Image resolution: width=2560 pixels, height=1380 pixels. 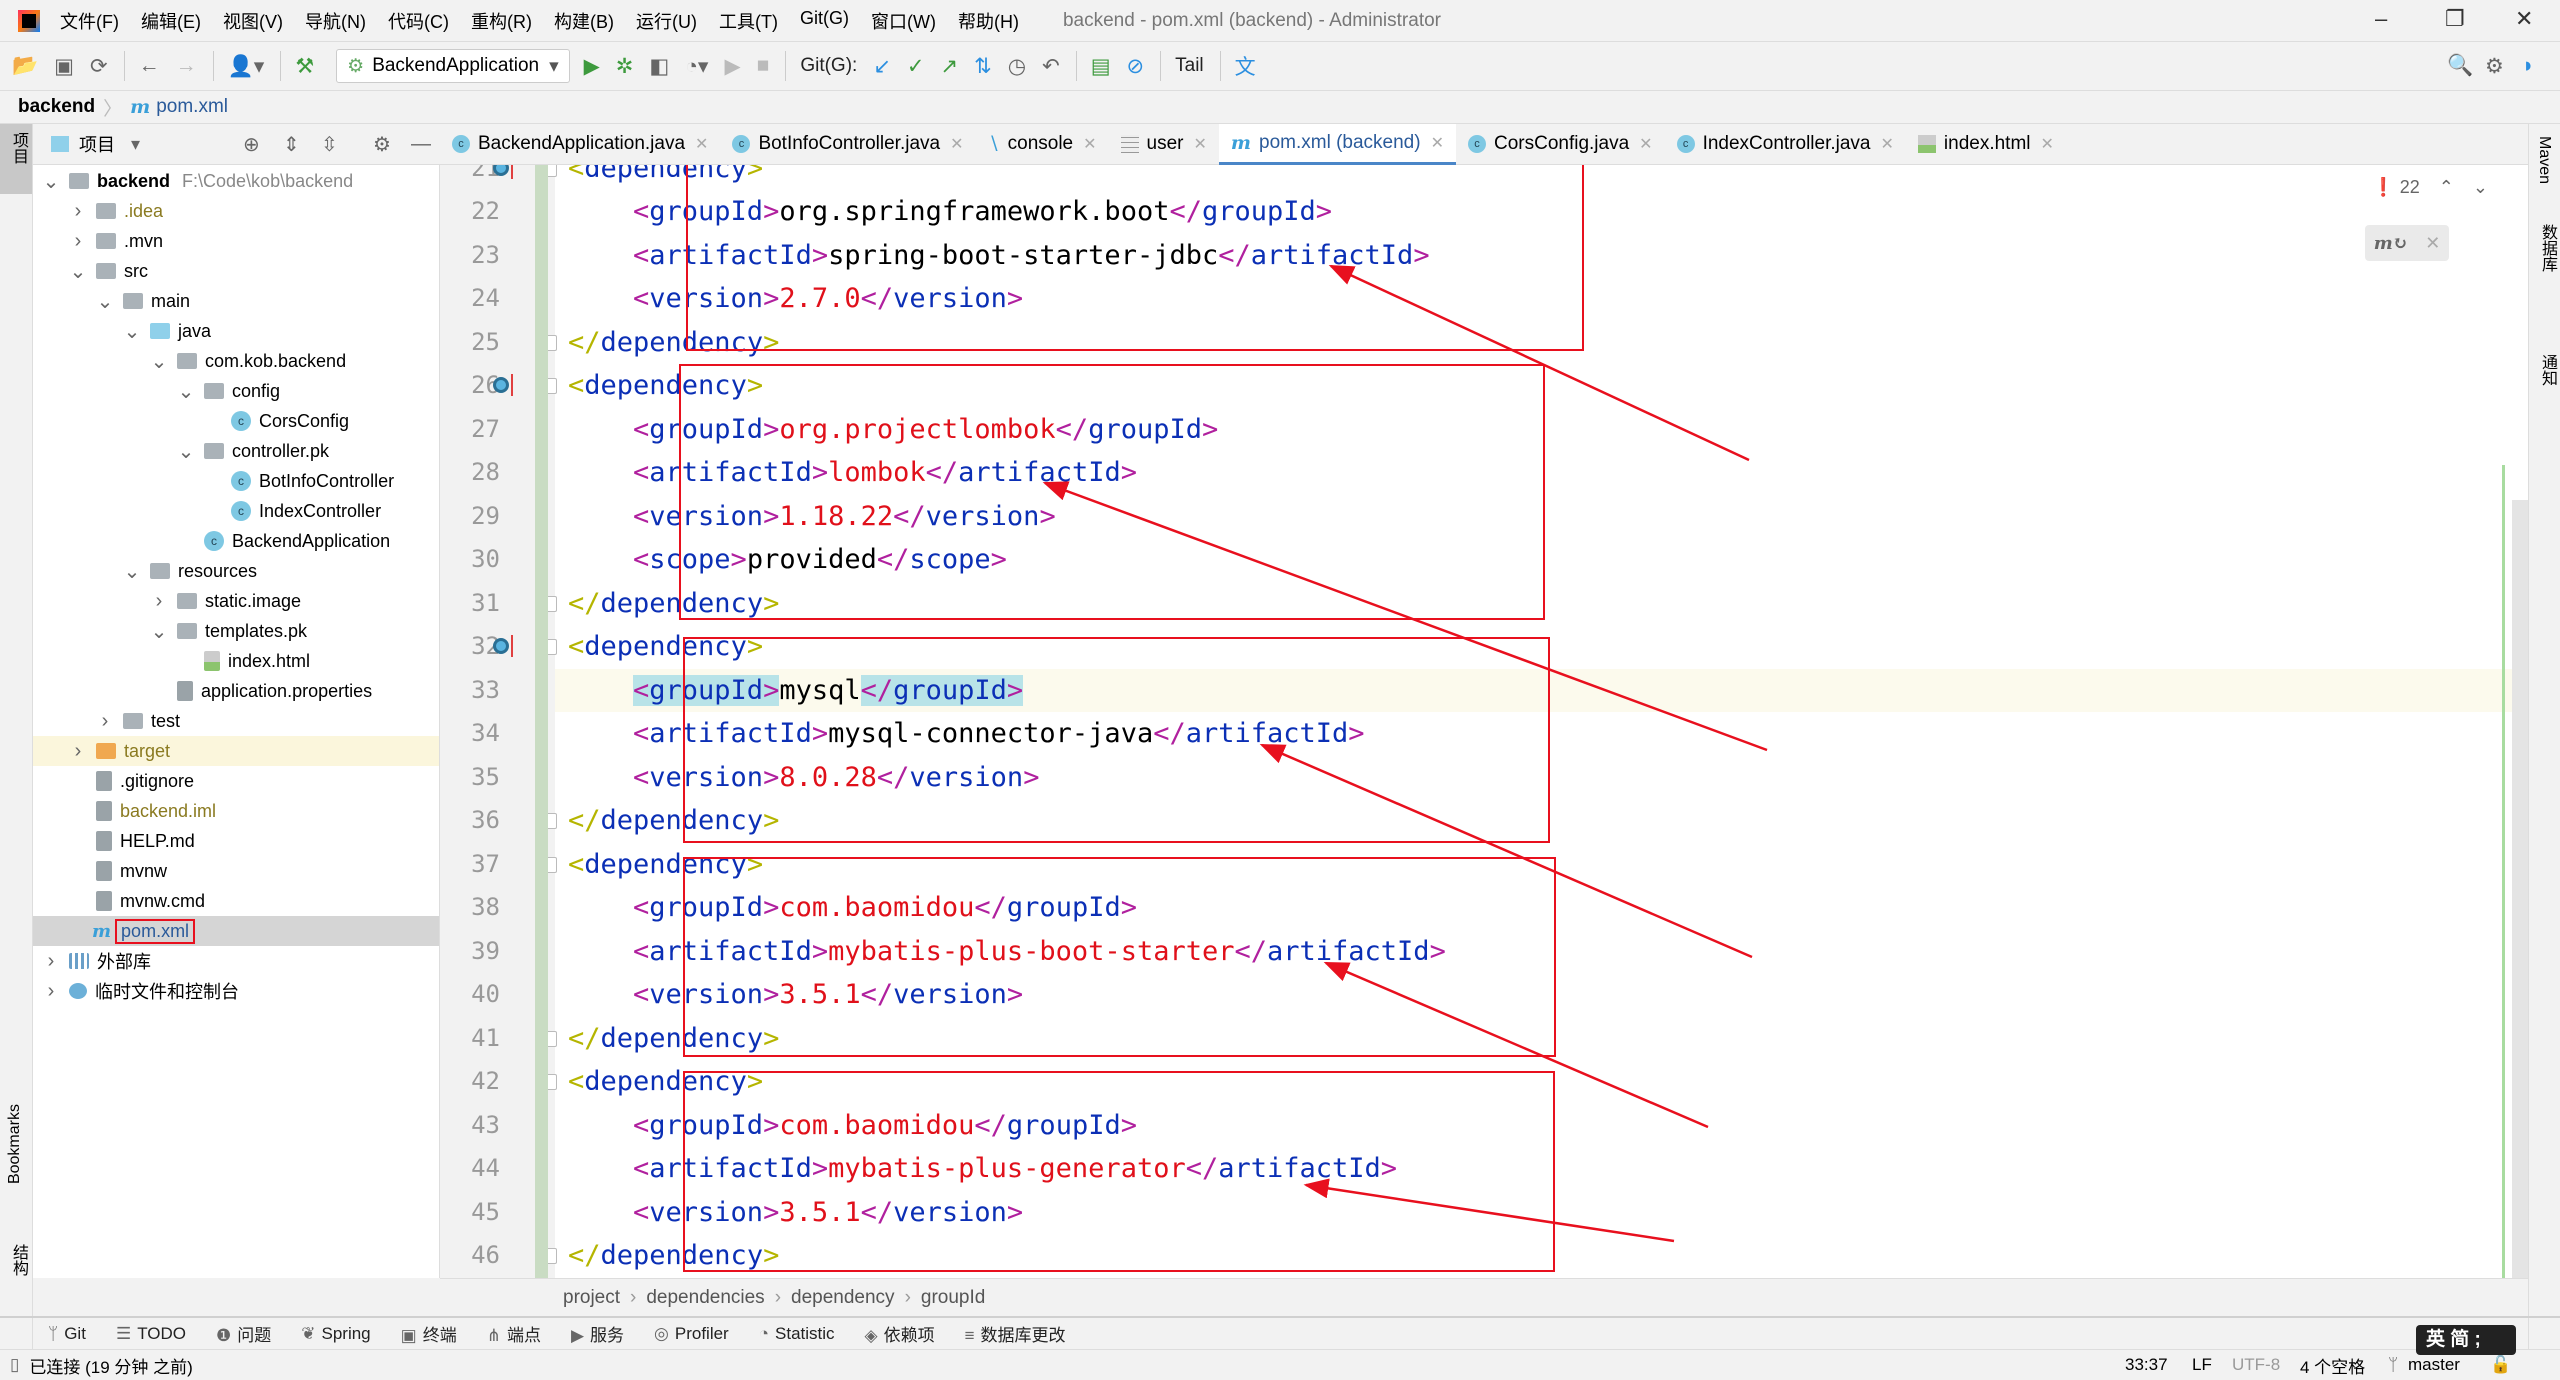 I want to click on menu-item: 代码(C), so click(x=418, y=21).